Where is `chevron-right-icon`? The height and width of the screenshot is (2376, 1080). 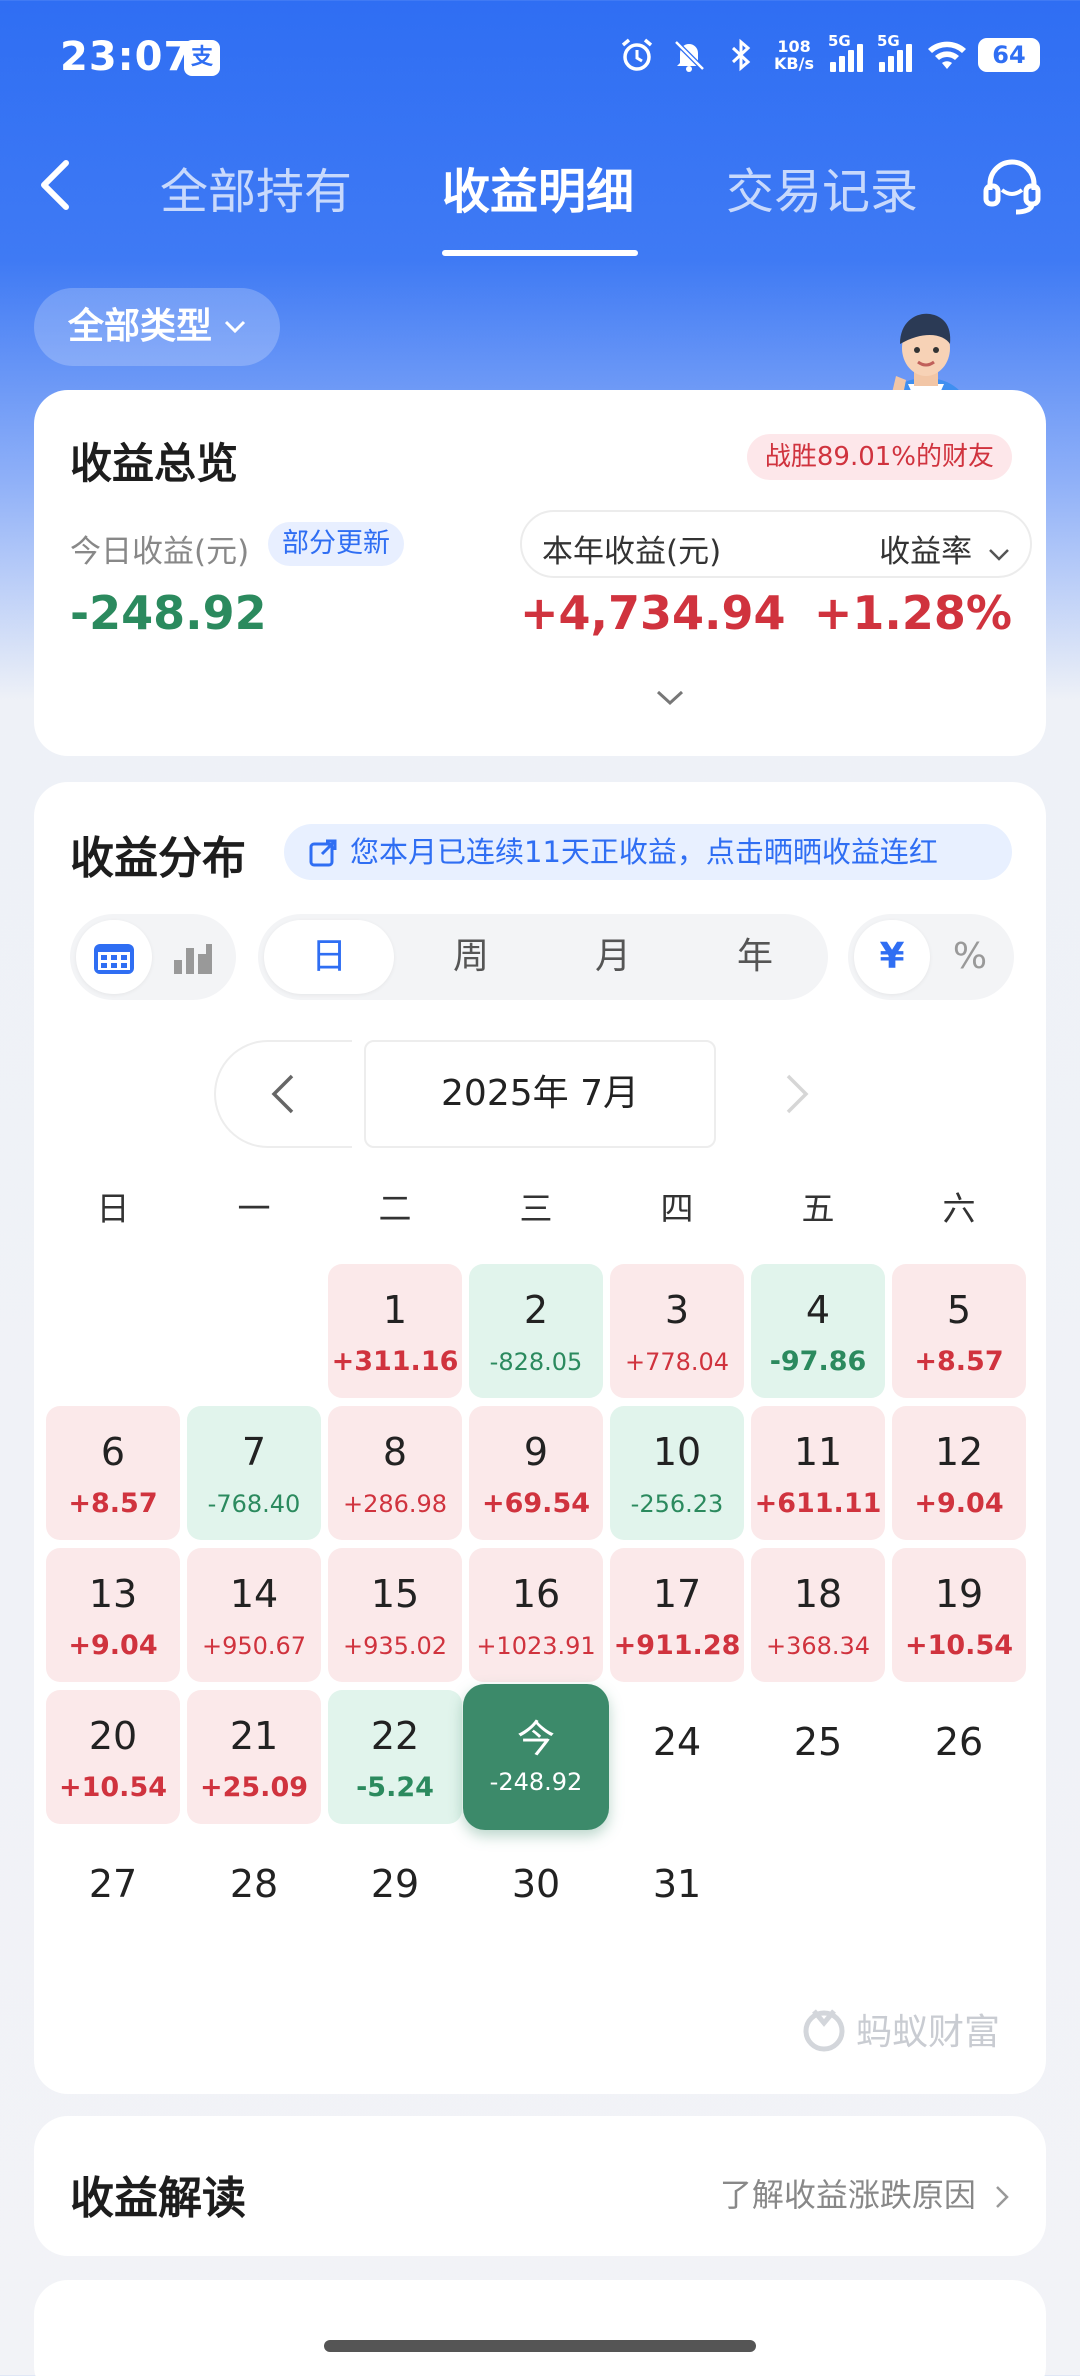
chevron-right-icon is located at coordinates (797, 1094).